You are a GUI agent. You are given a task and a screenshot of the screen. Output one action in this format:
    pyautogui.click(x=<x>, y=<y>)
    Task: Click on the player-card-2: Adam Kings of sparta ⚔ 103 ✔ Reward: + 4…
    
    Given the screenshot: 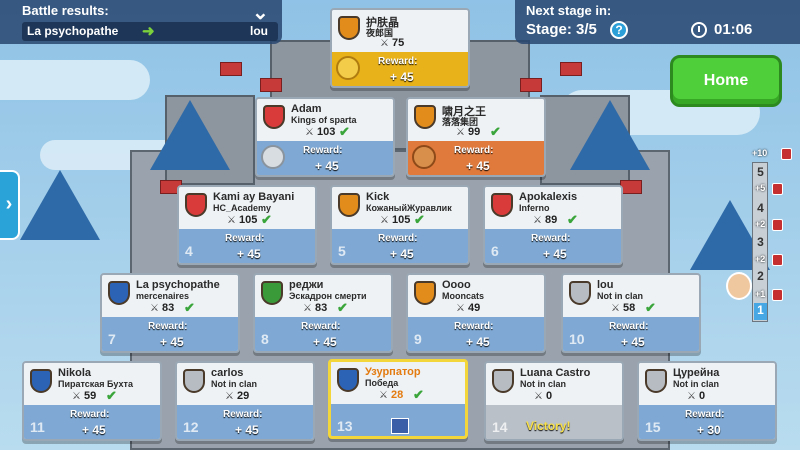 What is the action you would take?
    pyautogui.click(x=325, y=137)
    